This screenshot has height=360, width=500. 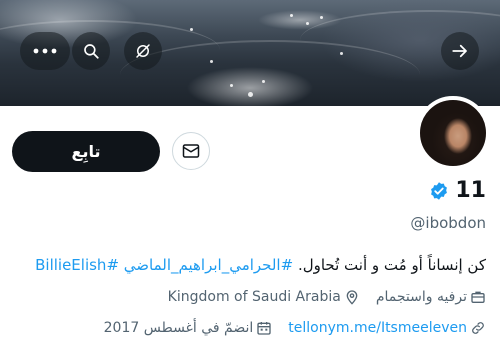 I want to click on name-row: 11, so click(x=457, y=190).